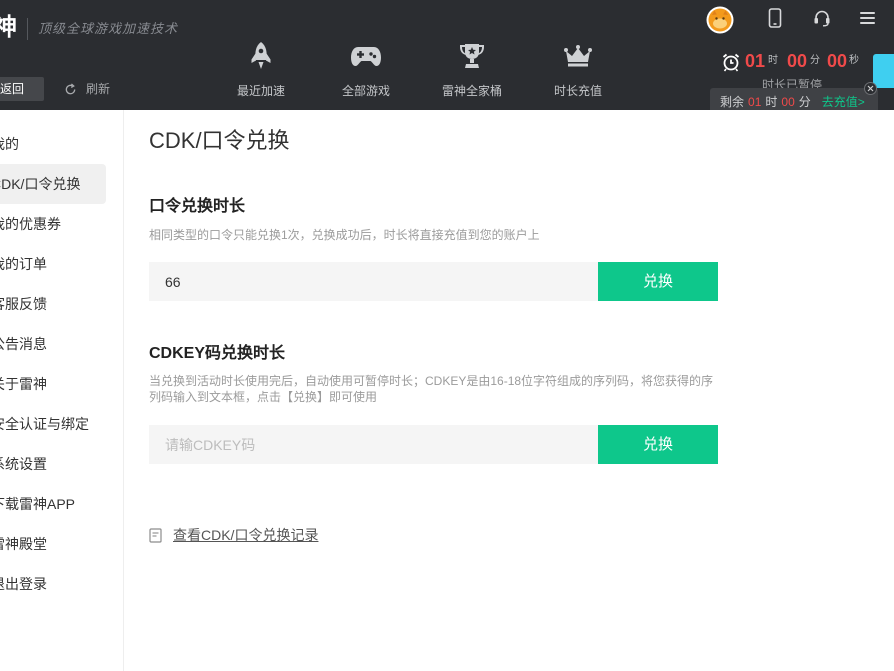  Describe the element at coordinates (658, 281) in the screenshot. I see `redeem-code-button: 兑换` at that location.